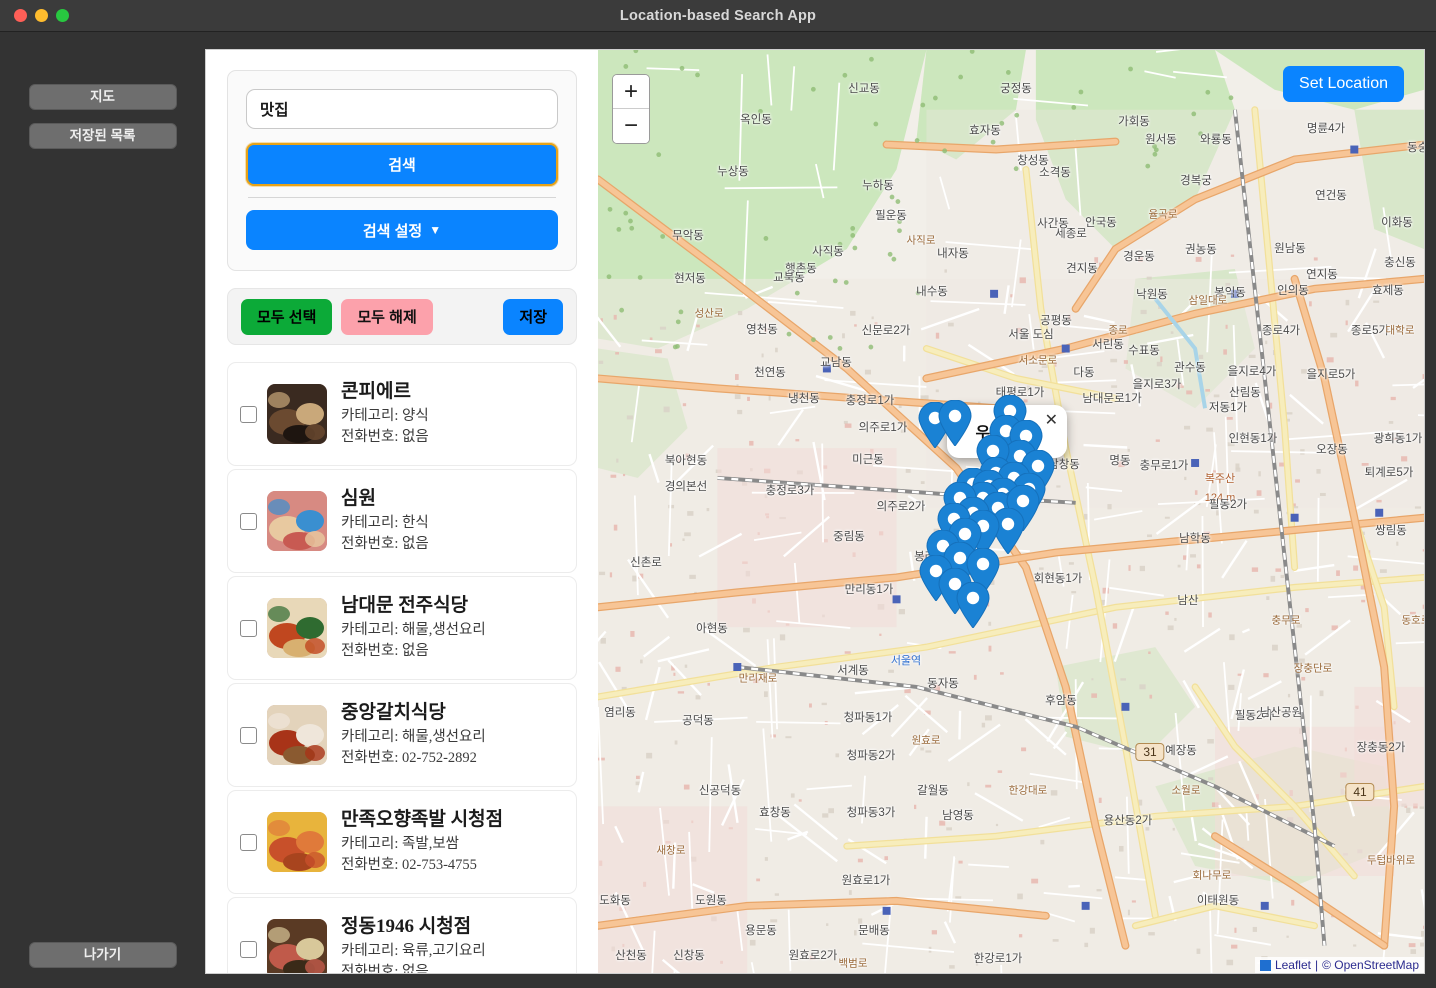 The width and height of the screenshot is (1436, 988). Describe the element at coordinates (102, 955) in the screenshot. I see `exit-button: 나가기` at that location.